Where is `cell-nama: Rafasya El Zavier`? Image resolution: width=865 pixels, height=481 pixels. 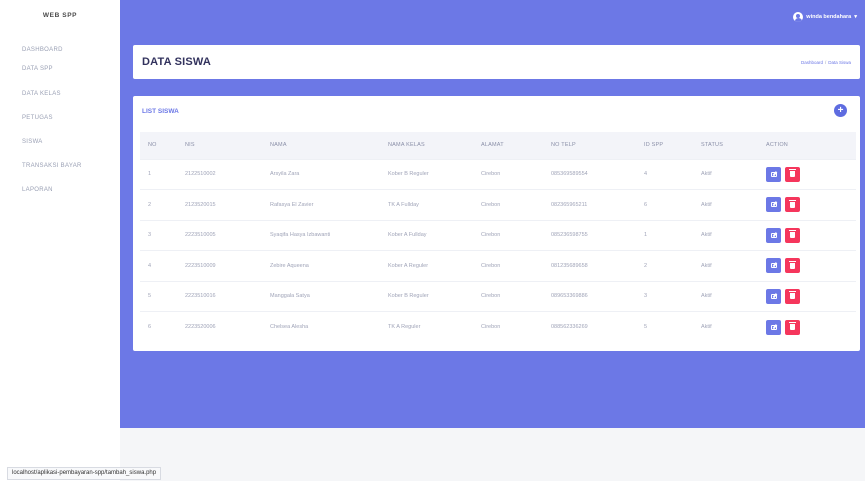 cell-nama: Rafasya El Zavier is located at coordinates (292, 204).